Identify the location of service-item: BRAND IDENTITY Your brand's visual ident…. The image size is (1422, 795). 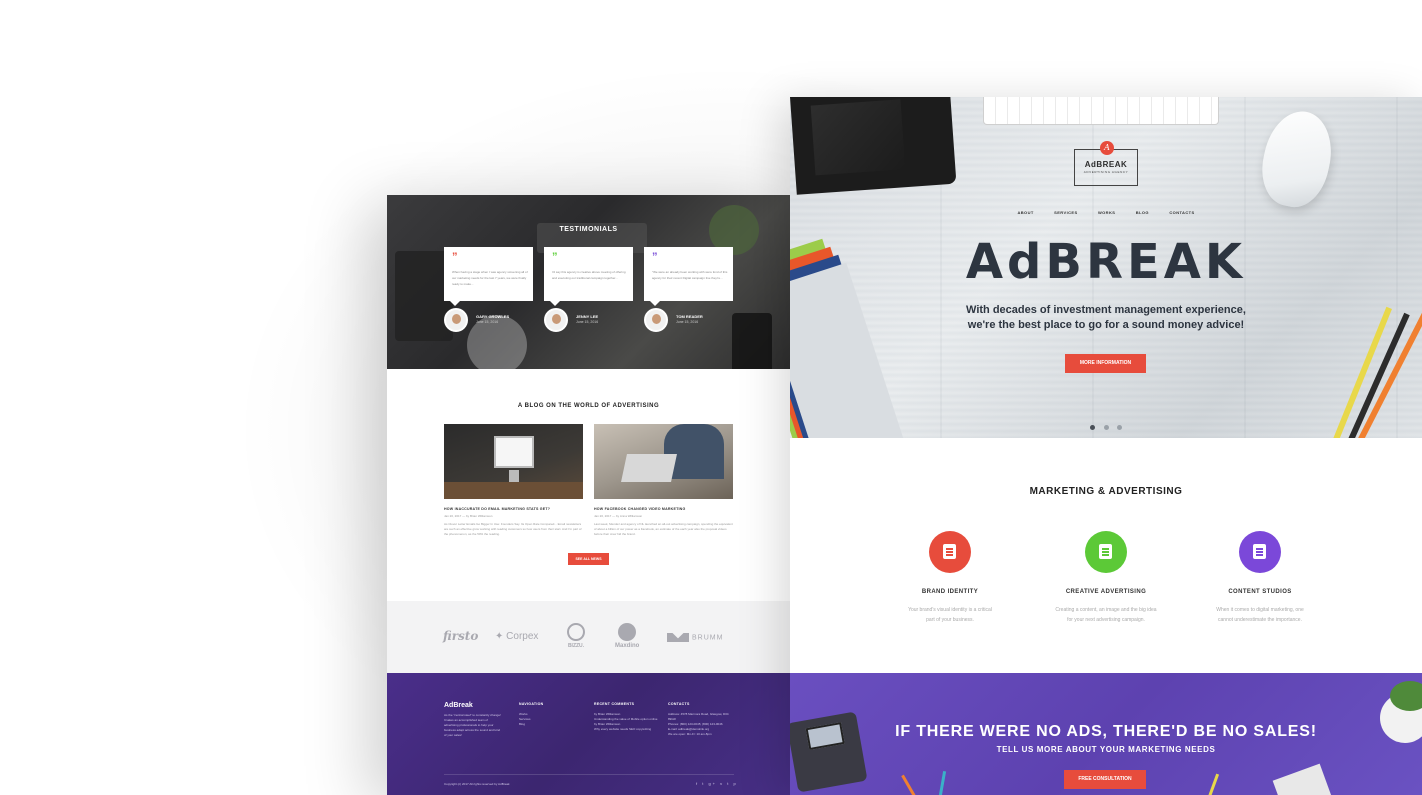
(950, 578).